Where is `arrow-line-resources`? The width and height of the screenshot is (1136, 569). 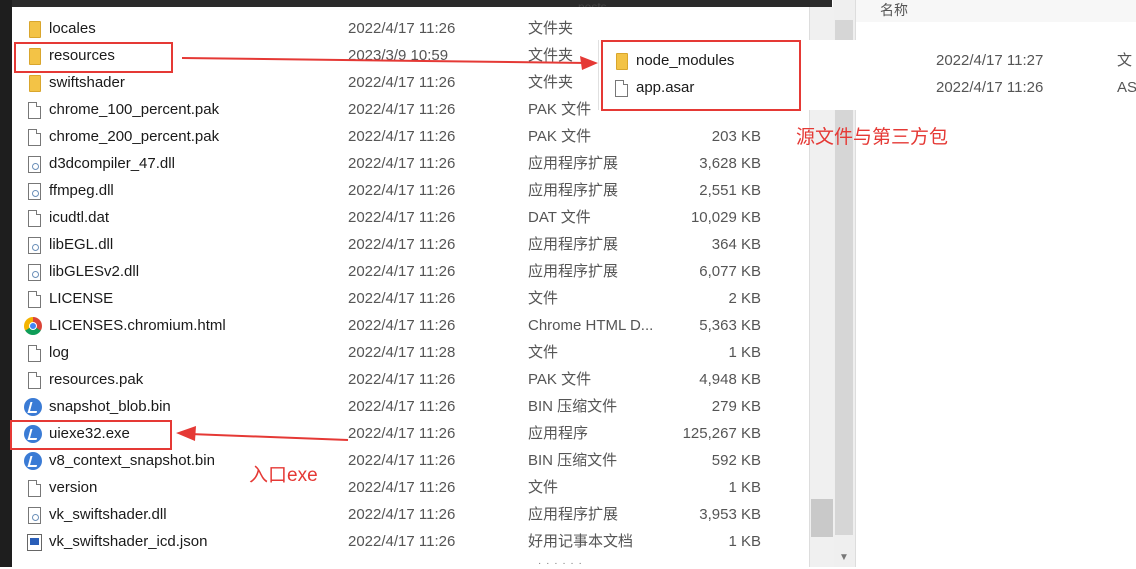 arrow-line-resources is located at coordinates (385, 60).